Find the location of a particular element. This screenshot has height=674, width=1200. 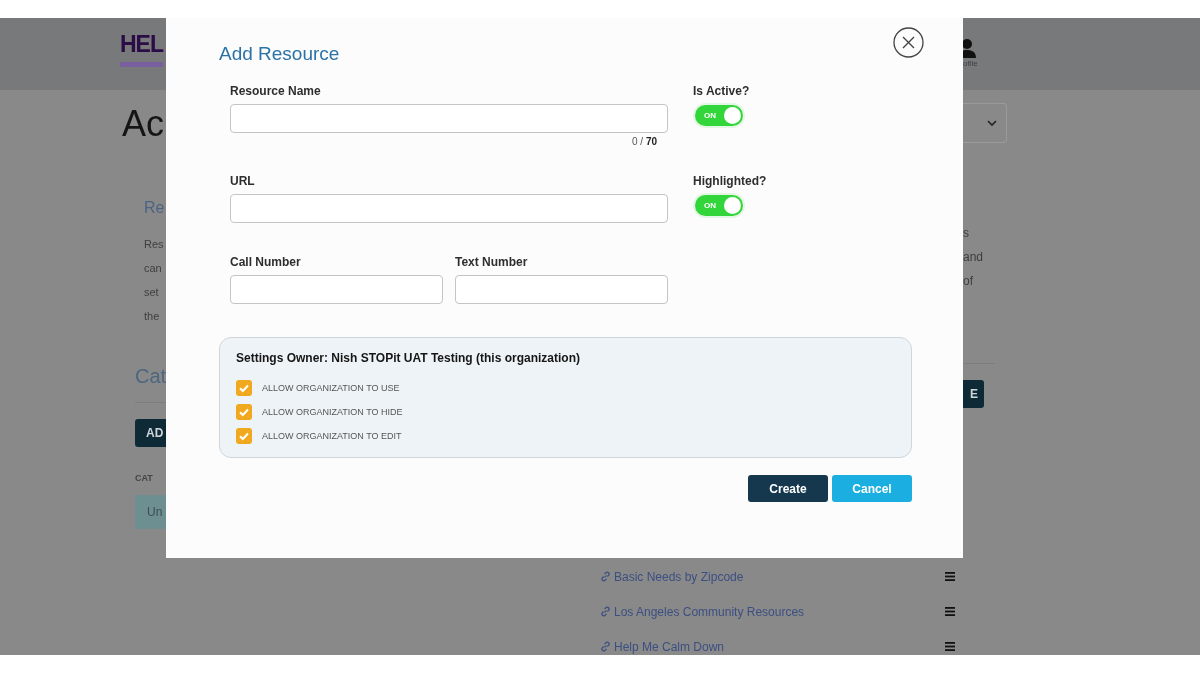

resource-link: Help Me Calm Down is located at coordinates (662, 646).